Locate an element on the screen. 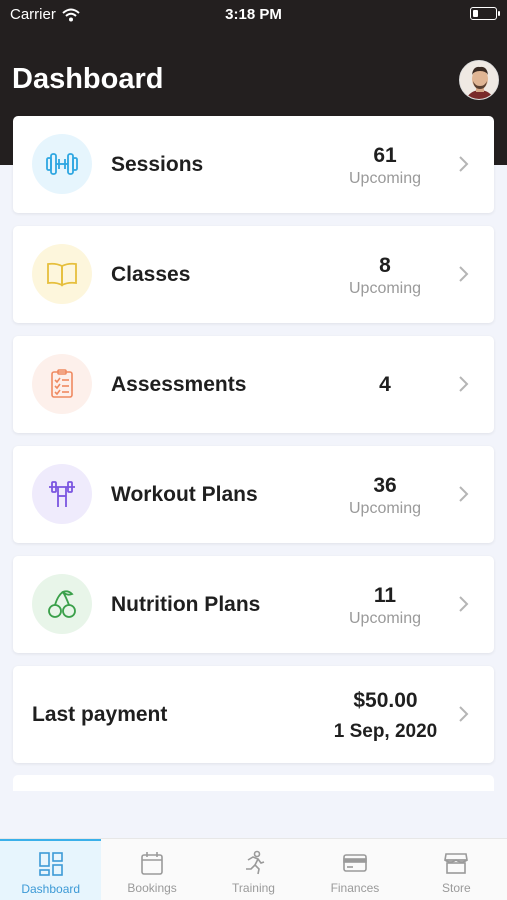  card-label: Assessments is located at coordinates (179, 384).